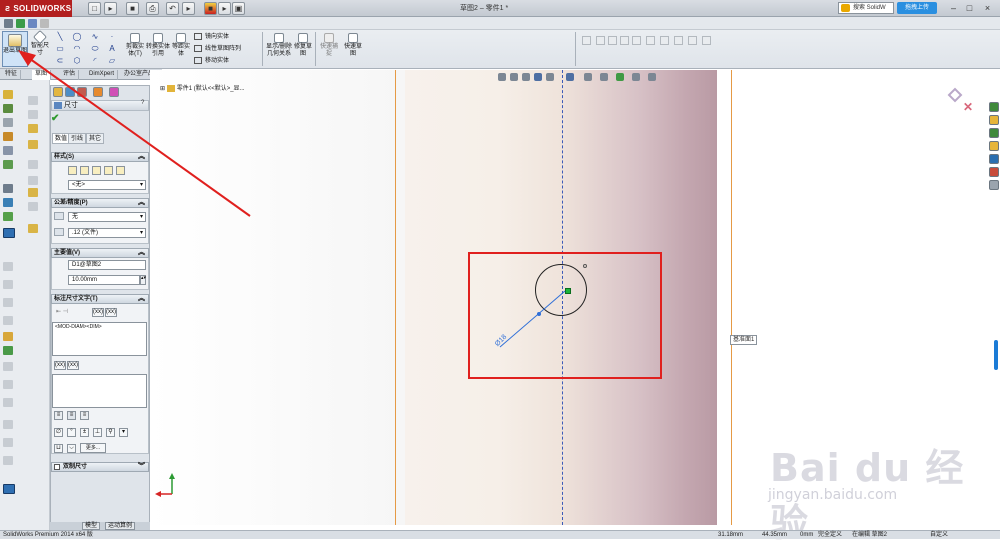  What do you see at coordinates (99, 391) in the screenshot?
I see `dimension-text-area-lower` at bounding box center [99, 391].